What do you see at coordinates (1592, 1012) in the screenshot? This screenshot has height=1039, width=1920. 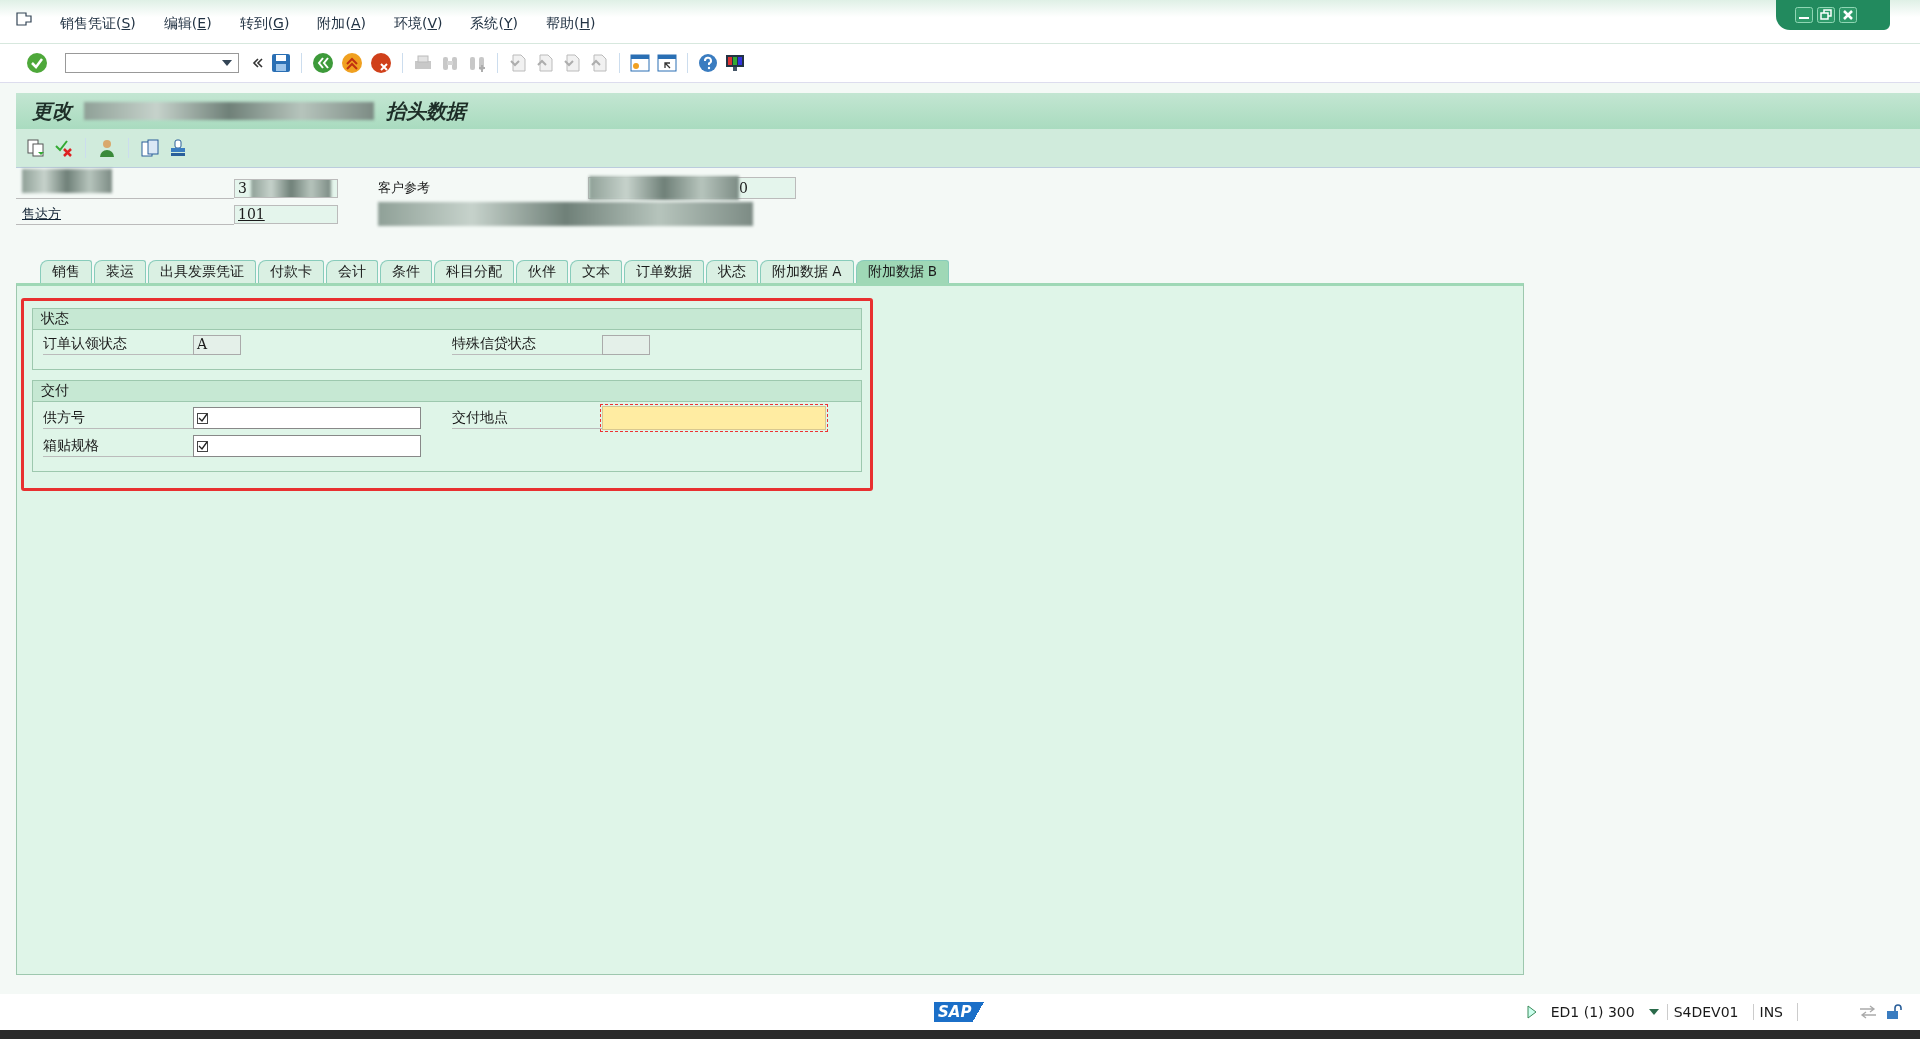 I see `system-info: ED1 (1) 300` at bounding box center [1592, 1012].